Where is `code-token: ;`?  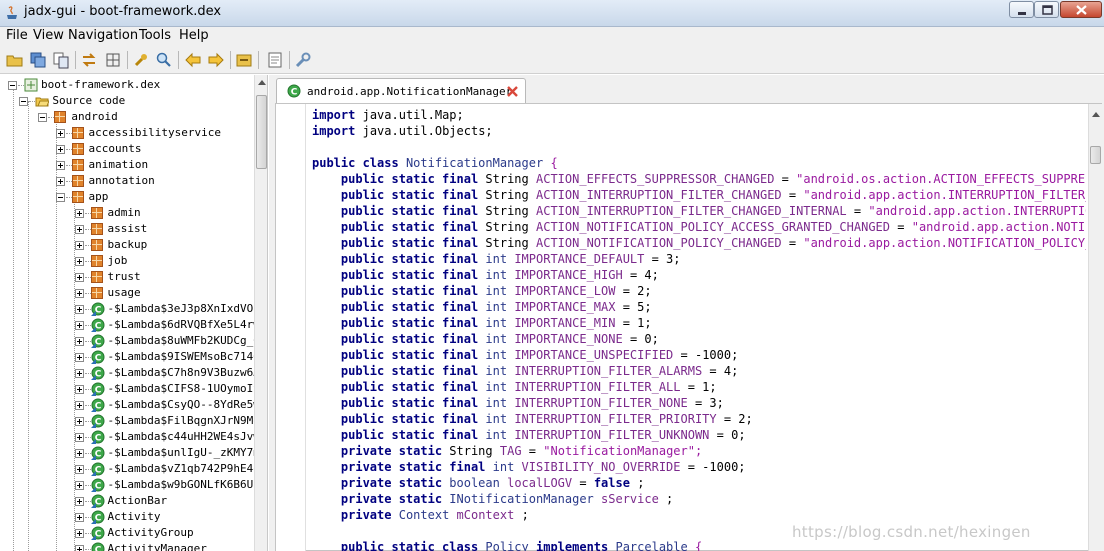
code-token: ; is located at coordinates (641, 483).